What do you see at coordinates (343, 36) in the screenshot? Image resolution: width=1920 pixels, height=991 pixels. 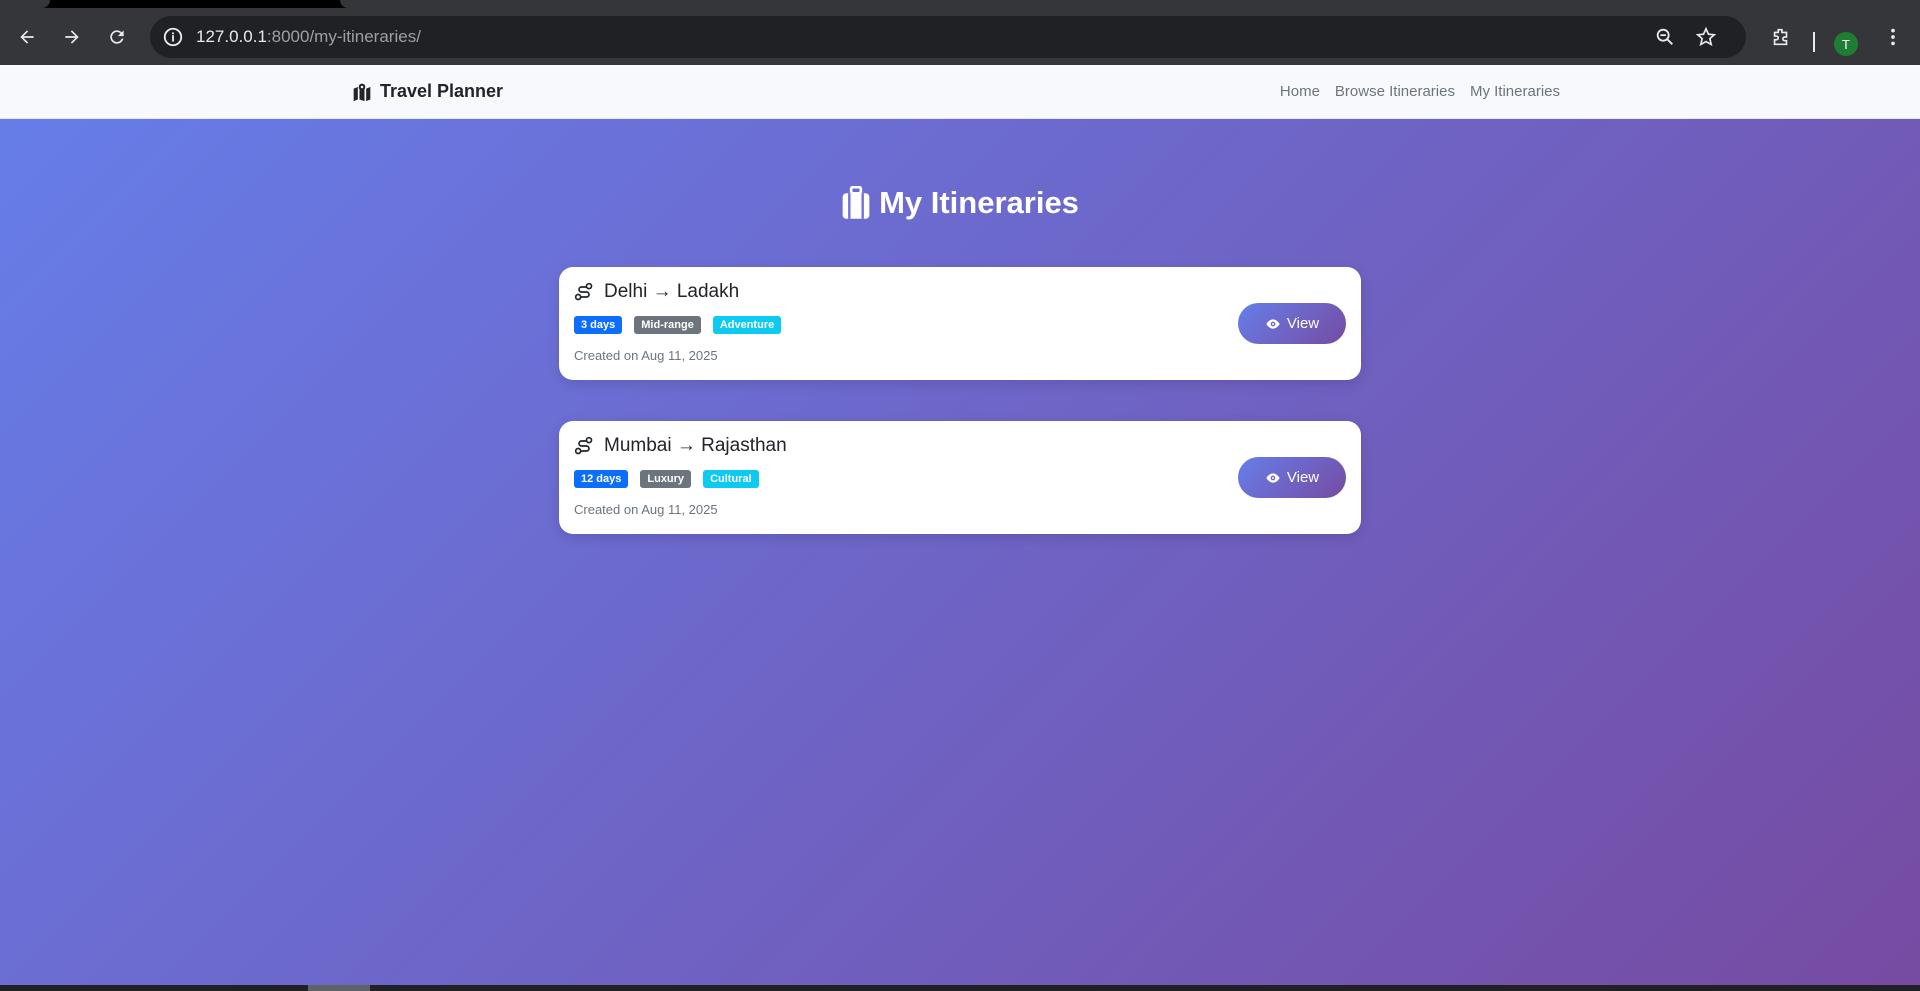 I see `url-path: :8000/my-itineraries/` at bounding box center [343, 36].